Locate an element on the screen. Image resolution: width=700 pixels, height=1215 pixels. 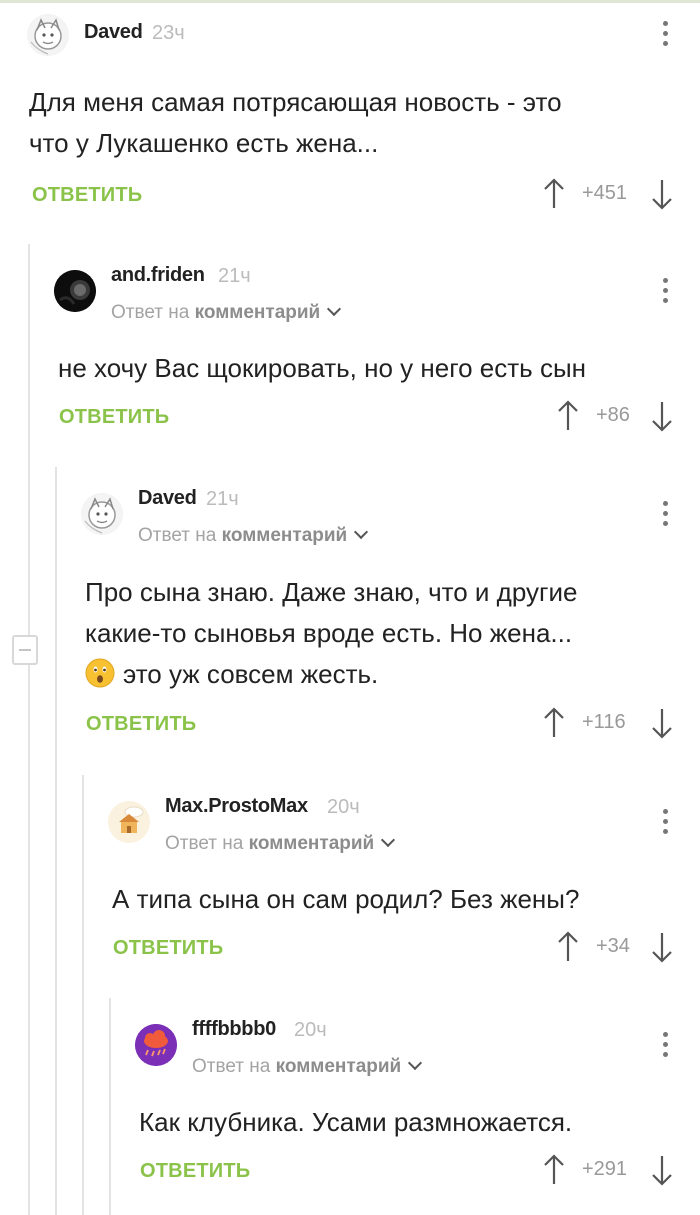
rating-score: +116 is located at coordinates (604, 722).